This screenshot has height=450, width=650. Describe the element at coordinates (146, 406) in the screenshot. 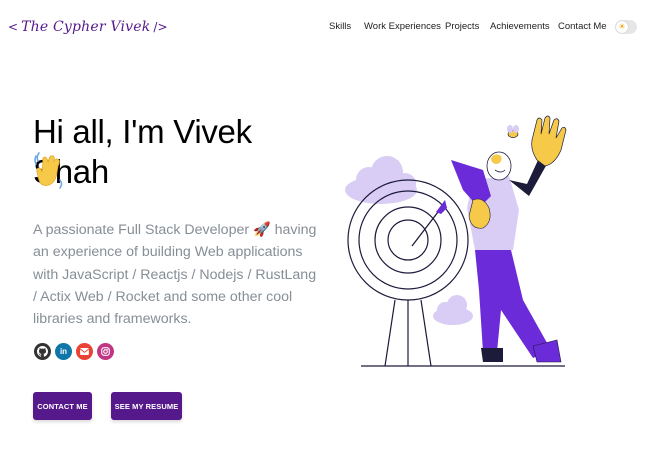

I see `see-my-resume-button: SEE MY RESUME` at that location.